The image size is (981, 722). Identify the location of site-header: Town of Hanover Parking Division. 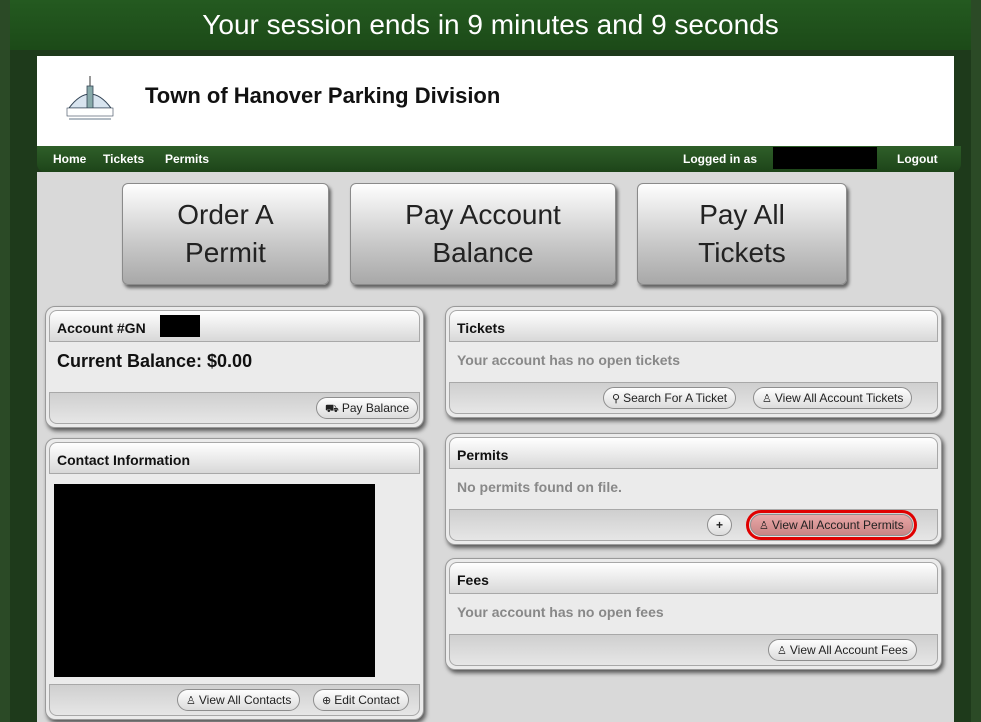
(495, 101).